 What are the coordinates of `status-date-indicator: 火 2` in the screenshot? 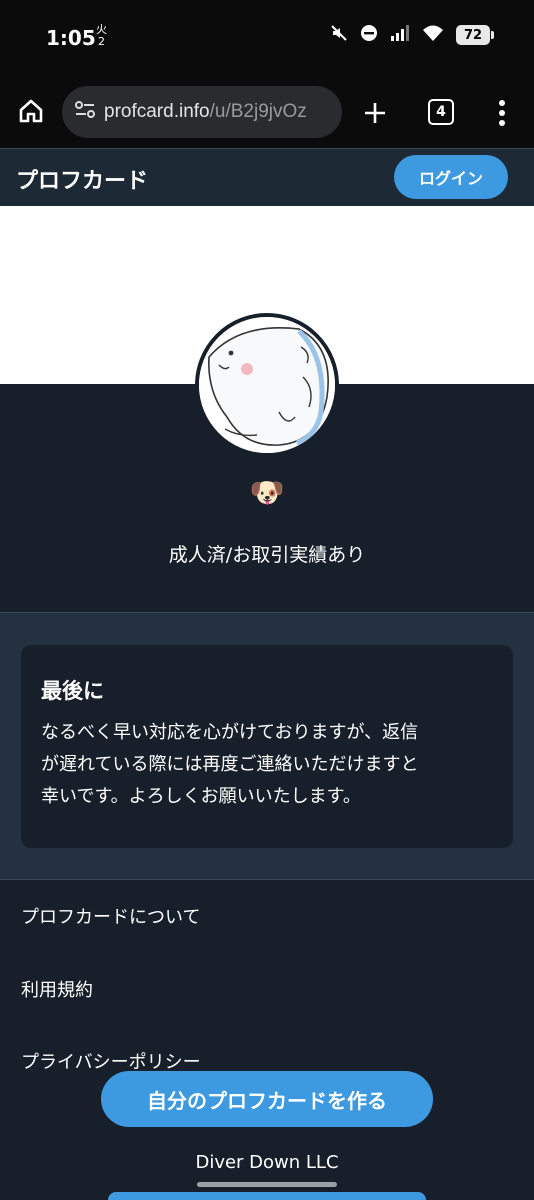 It's located at (101, 35).